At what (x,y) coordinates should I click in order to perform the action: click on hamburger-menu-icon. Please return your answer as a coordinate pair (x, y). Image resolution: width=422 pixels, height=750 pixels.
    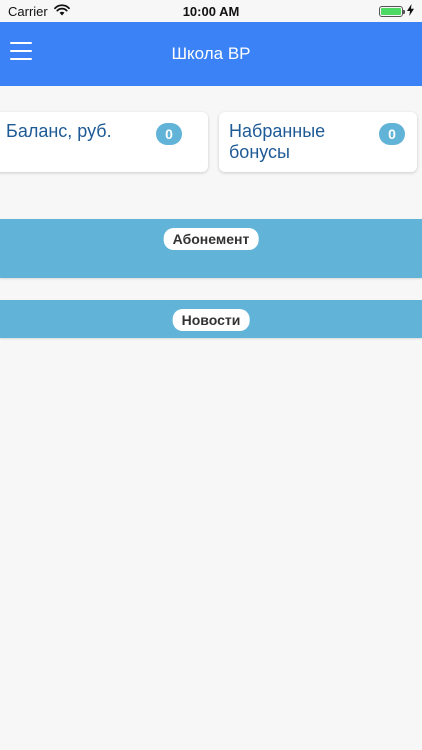
    Looking at the image, I should click on (21, 51).